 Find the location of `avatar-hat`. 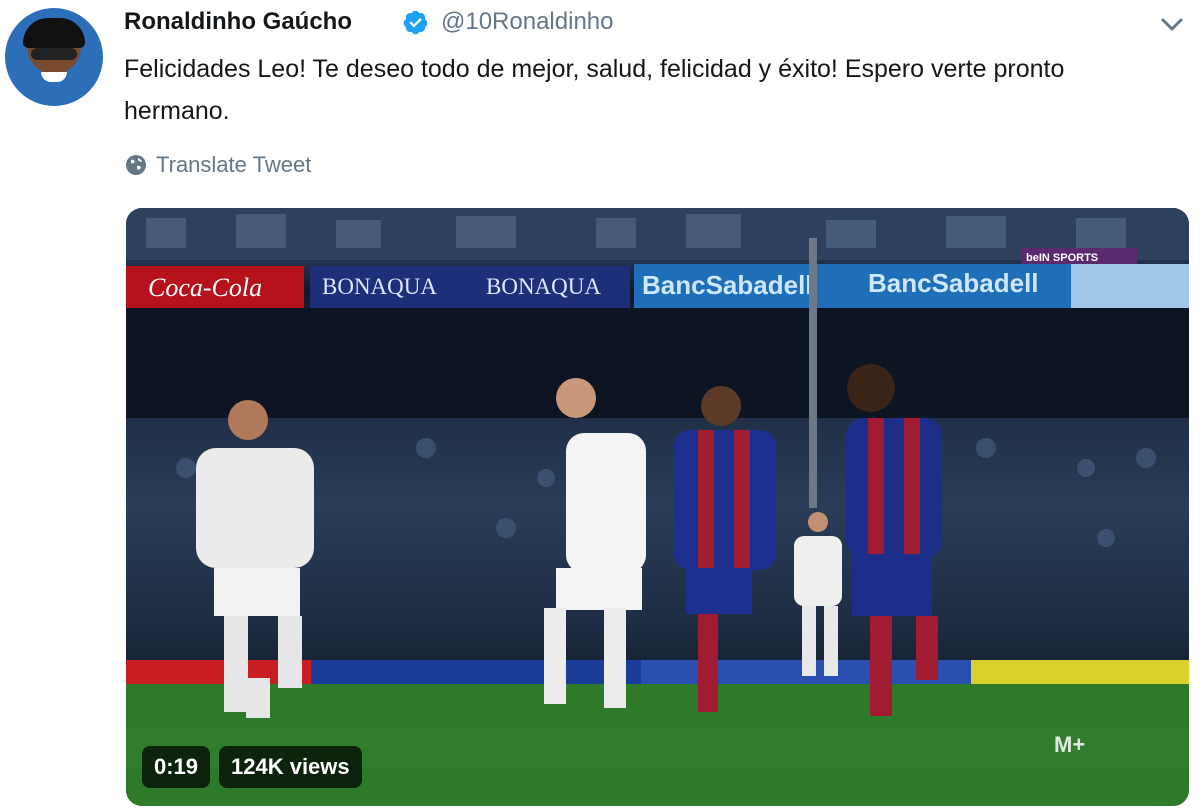

avatar-hat is located at coordinates (54, 33).